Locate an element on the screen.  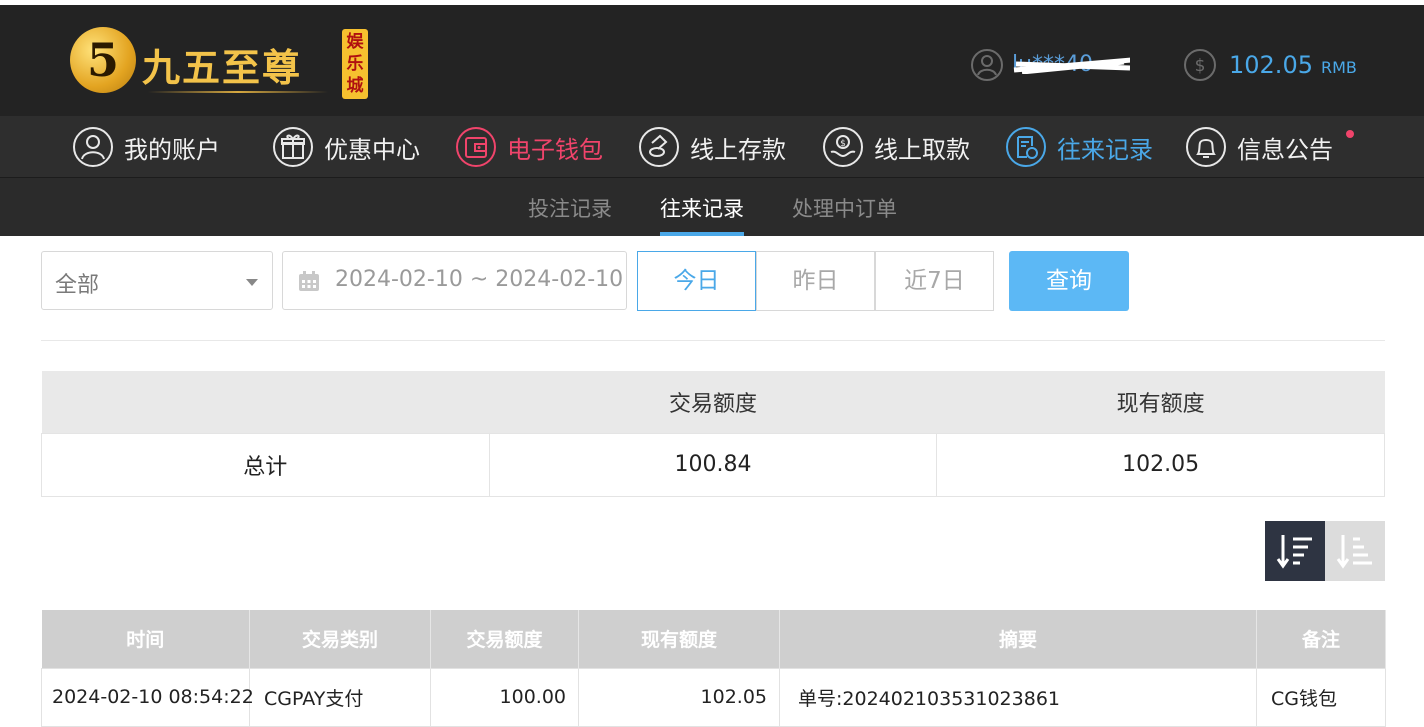
divider is located at coordinates (713, 340).